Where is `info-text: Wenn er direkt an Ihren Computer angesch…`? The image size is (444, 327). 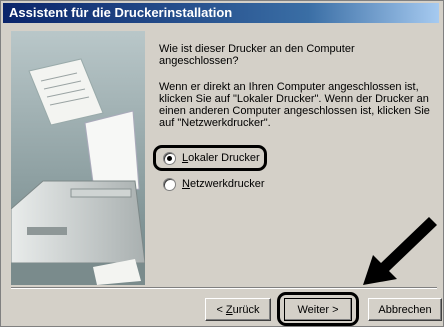
info-text: Wenn er direkt an Ihren Computer angesch… is located at coordinates (294, 105).